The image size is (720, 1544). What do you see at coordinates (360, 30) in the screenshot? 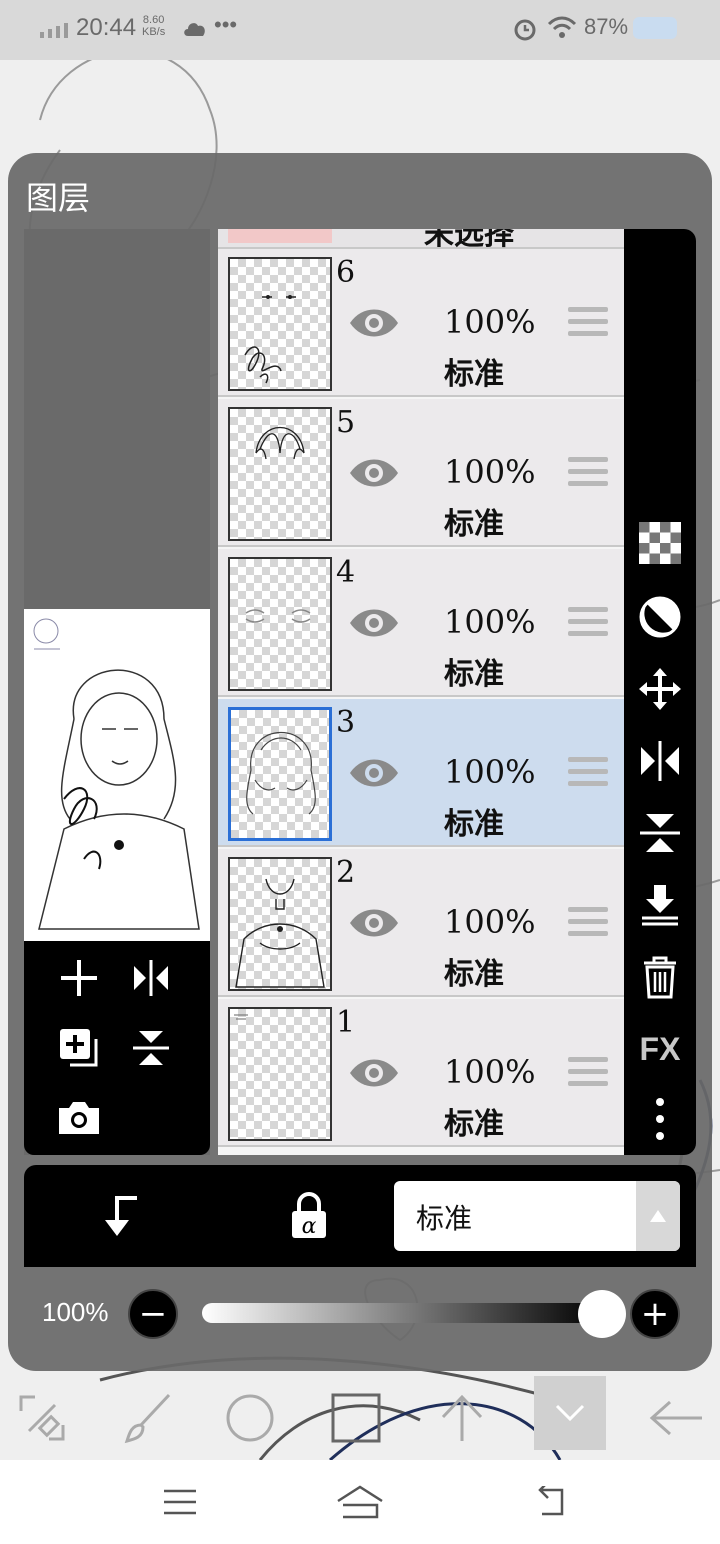
I see `status-bar: 20:44 8.60 KB/s ••• 87%` at bounding box center [360, 30].